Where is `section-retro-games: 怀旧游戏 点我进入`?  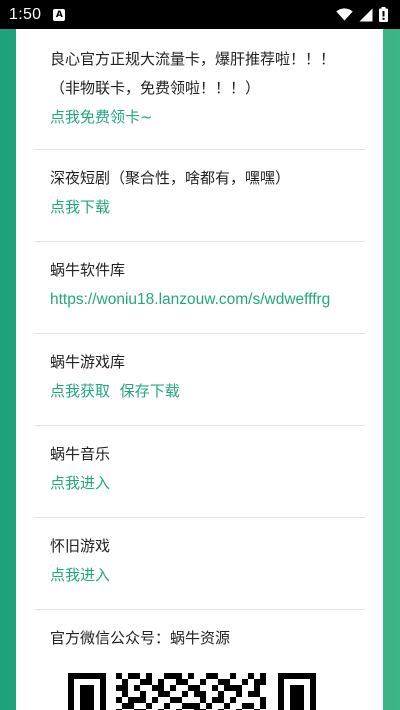
section-retro-games: 怀旧游戏 点我进入 is located at coordinates (199, 561).